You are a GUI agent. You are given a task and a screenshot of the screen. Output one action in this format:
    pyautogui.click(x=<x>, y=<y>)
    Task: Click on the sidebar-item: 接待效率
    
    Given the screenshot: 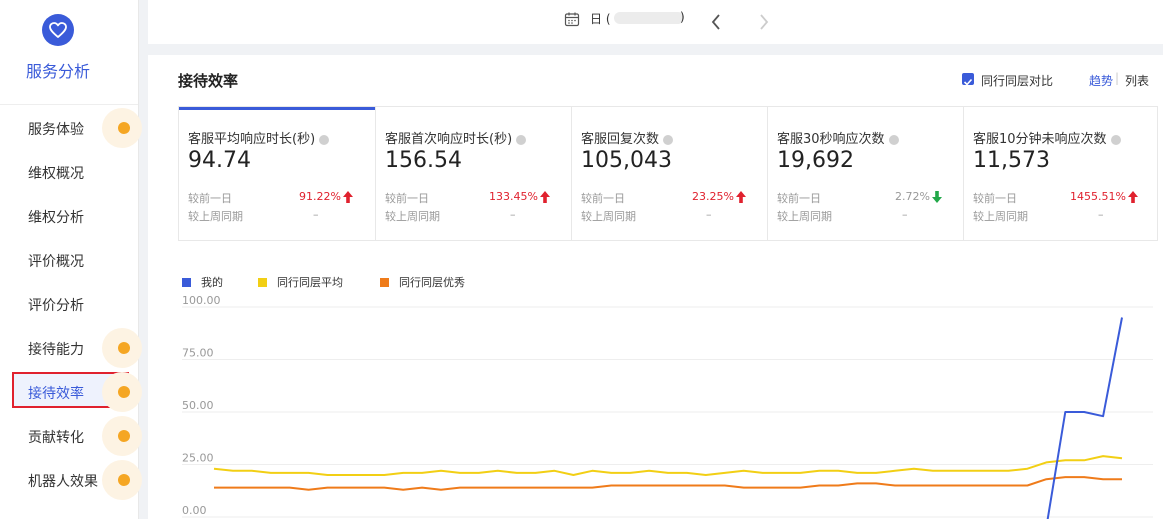 What is the action you would take?
    pyautogui.click(x=71, y=392)
    